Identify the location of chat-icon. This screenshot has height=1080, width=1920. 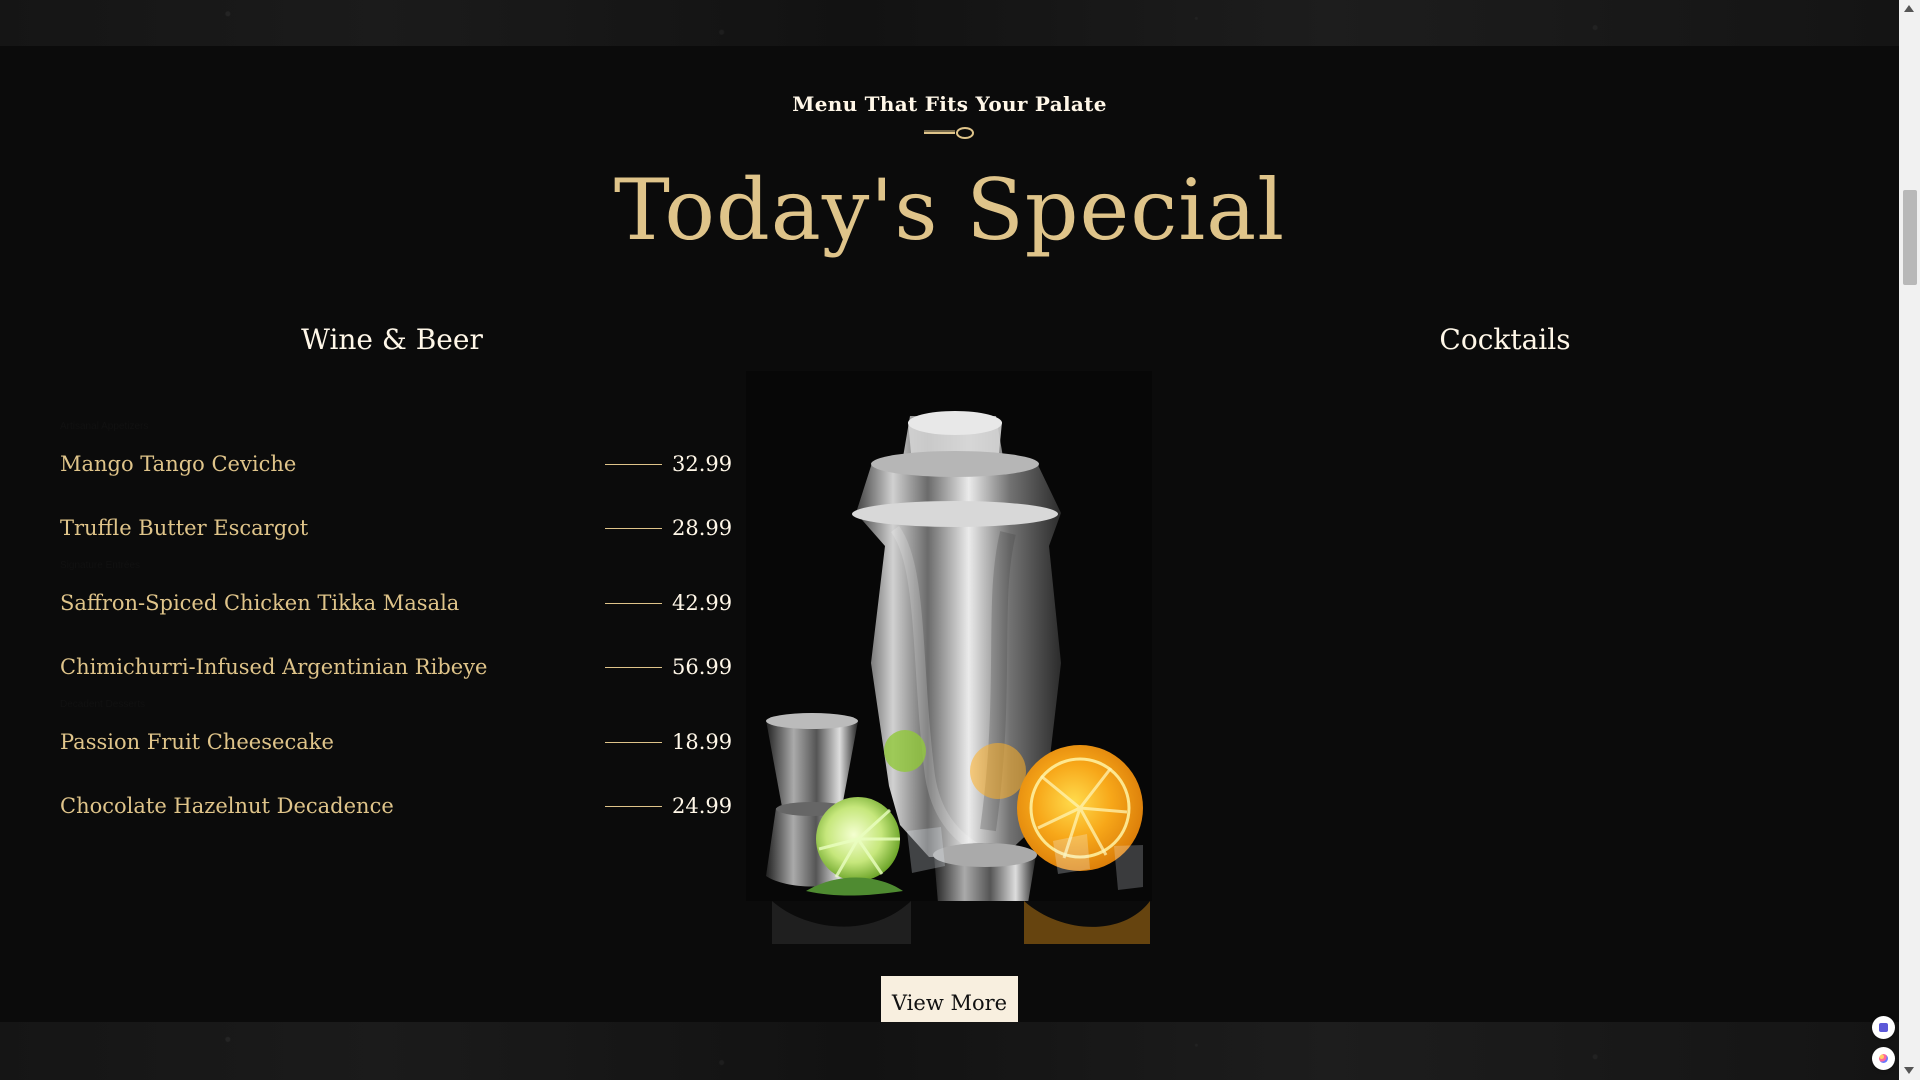
(1883, 1027).